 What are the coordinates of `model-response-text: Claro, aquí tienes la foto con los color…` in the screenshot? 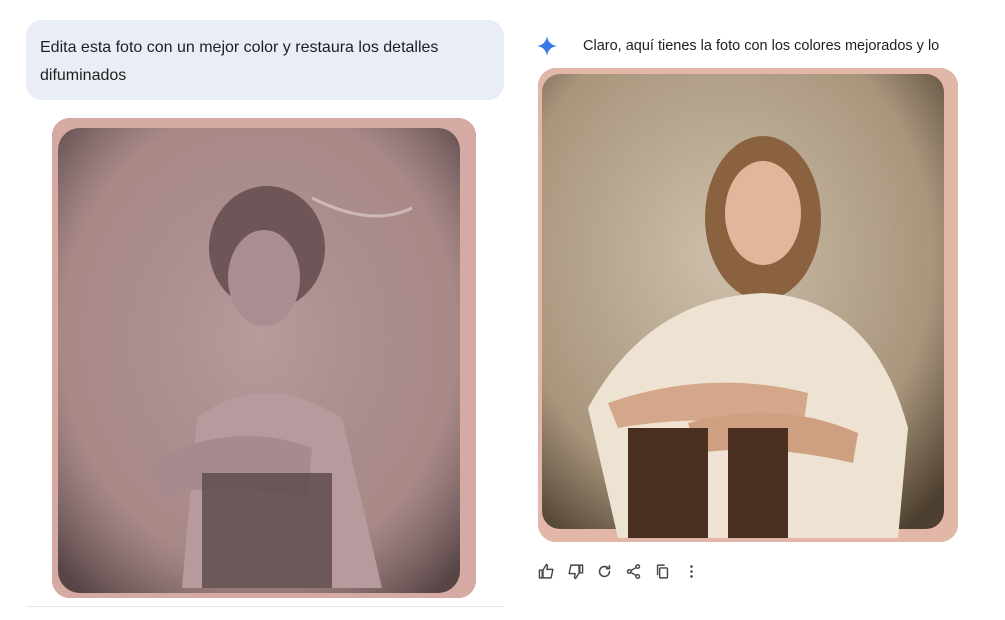 It's located at (761, 46).